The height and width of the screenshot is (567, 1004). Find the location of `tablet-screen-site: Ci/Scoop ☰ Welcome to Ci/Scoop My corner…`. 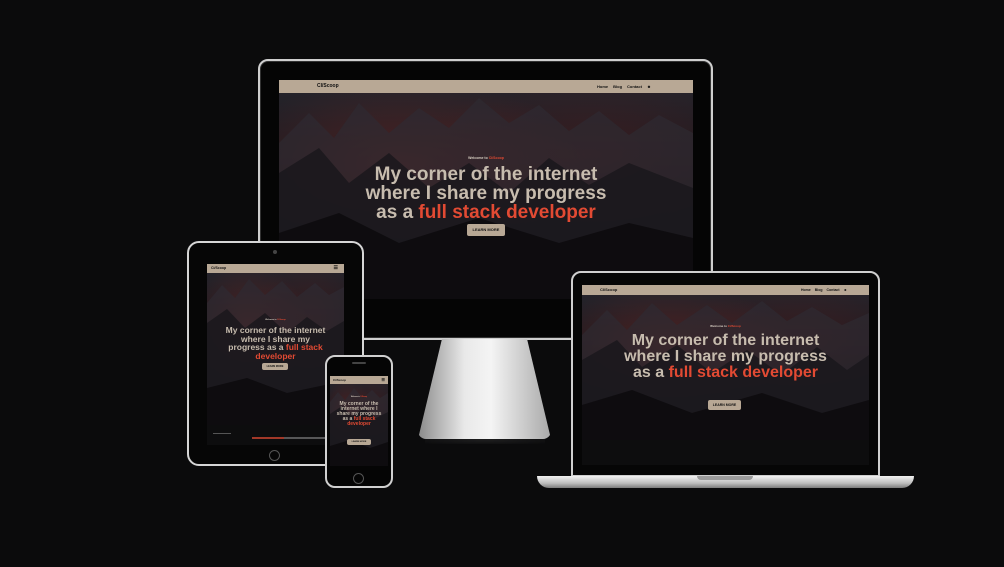

tablet-screen-site: Ci/Scoop ☰ Welcome to Ci/Scoop My corner… is located at coordinates (275, 354).